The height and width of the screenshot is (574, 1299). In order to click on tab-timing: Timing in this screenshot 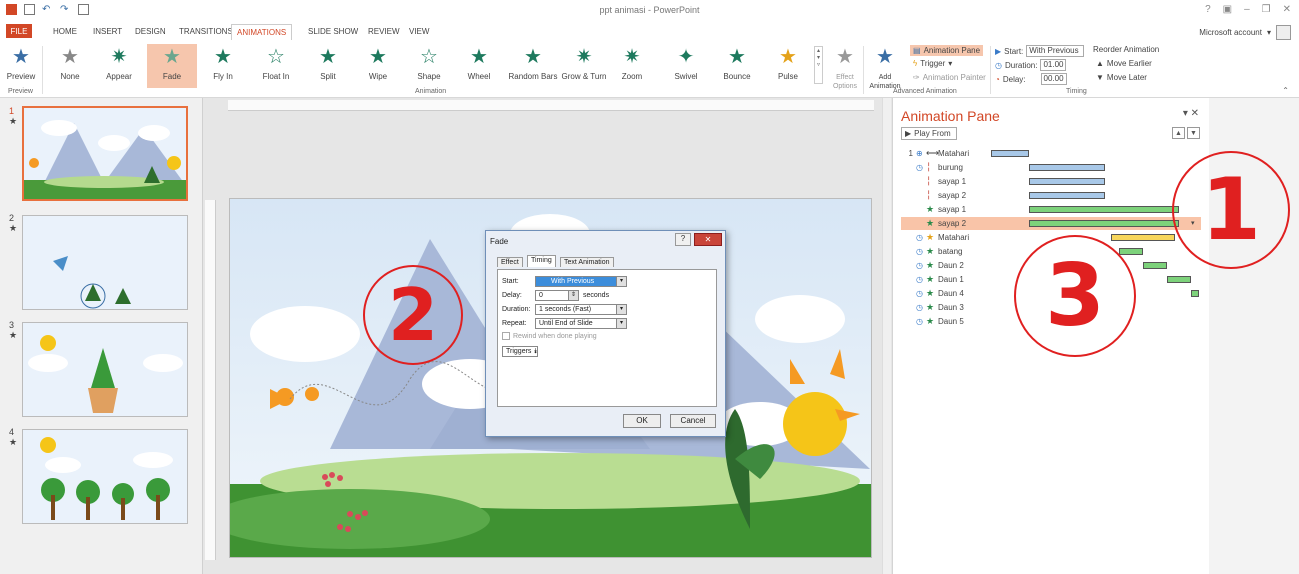, I will do `click(541, 261)`.